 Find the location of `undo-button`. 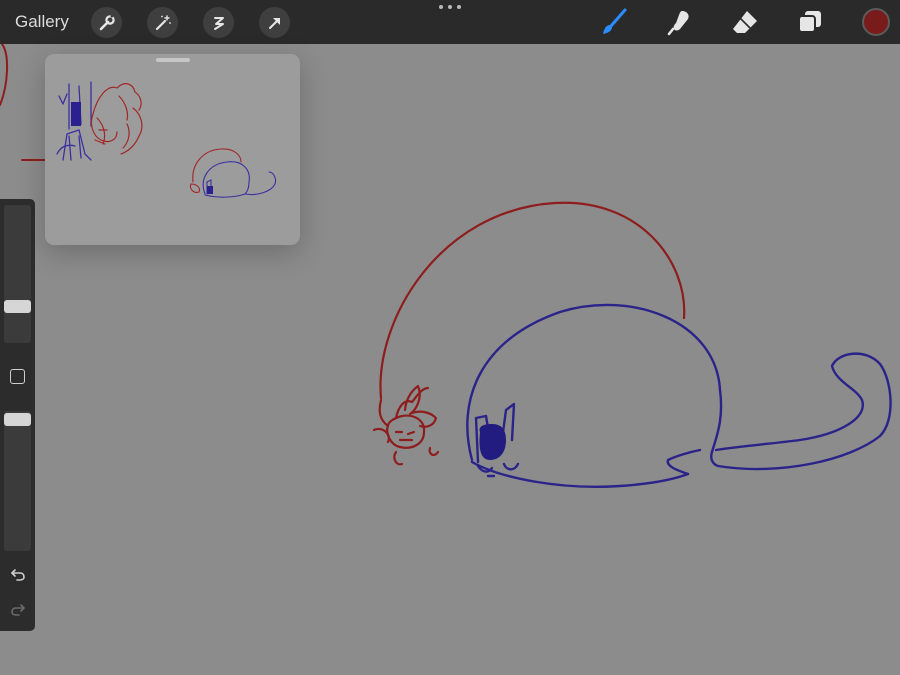

undo-button is located at coordinates (17, 573).